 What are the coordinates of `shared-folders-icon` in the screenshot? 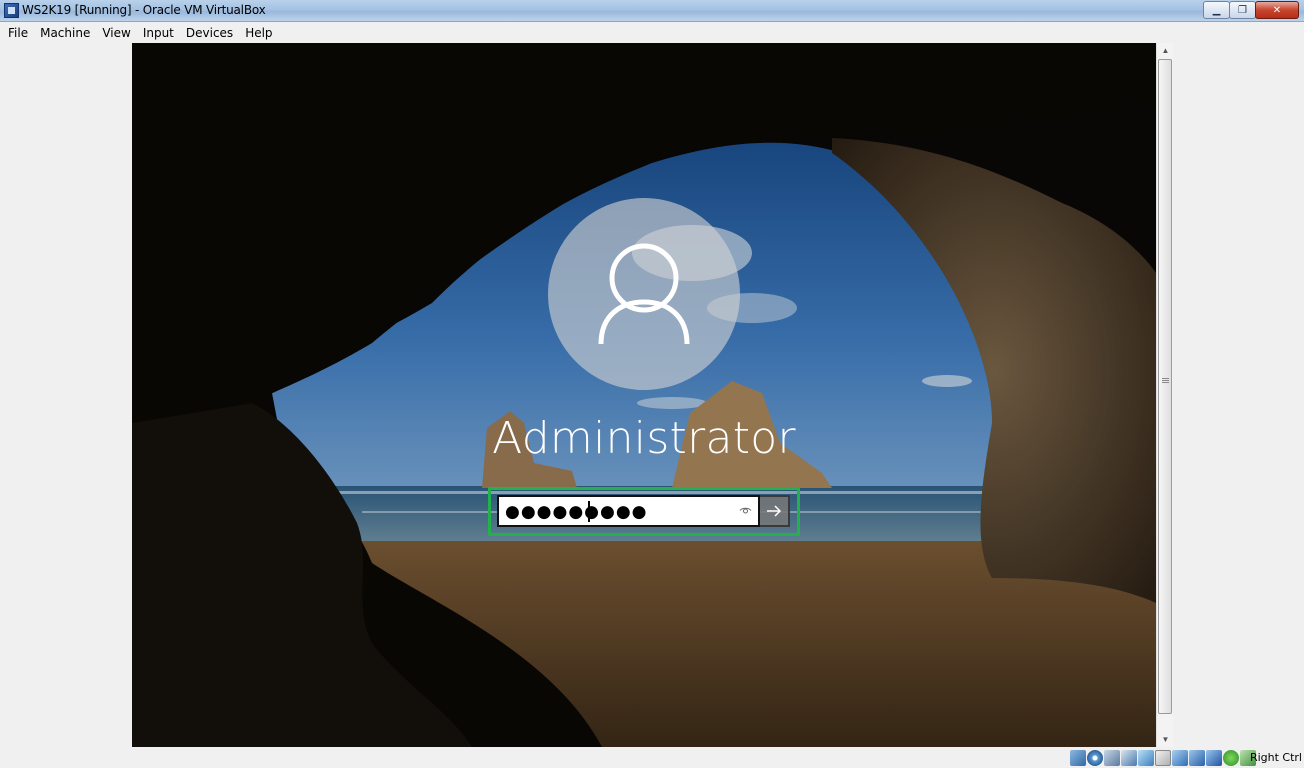 It's located at (1163, 758).